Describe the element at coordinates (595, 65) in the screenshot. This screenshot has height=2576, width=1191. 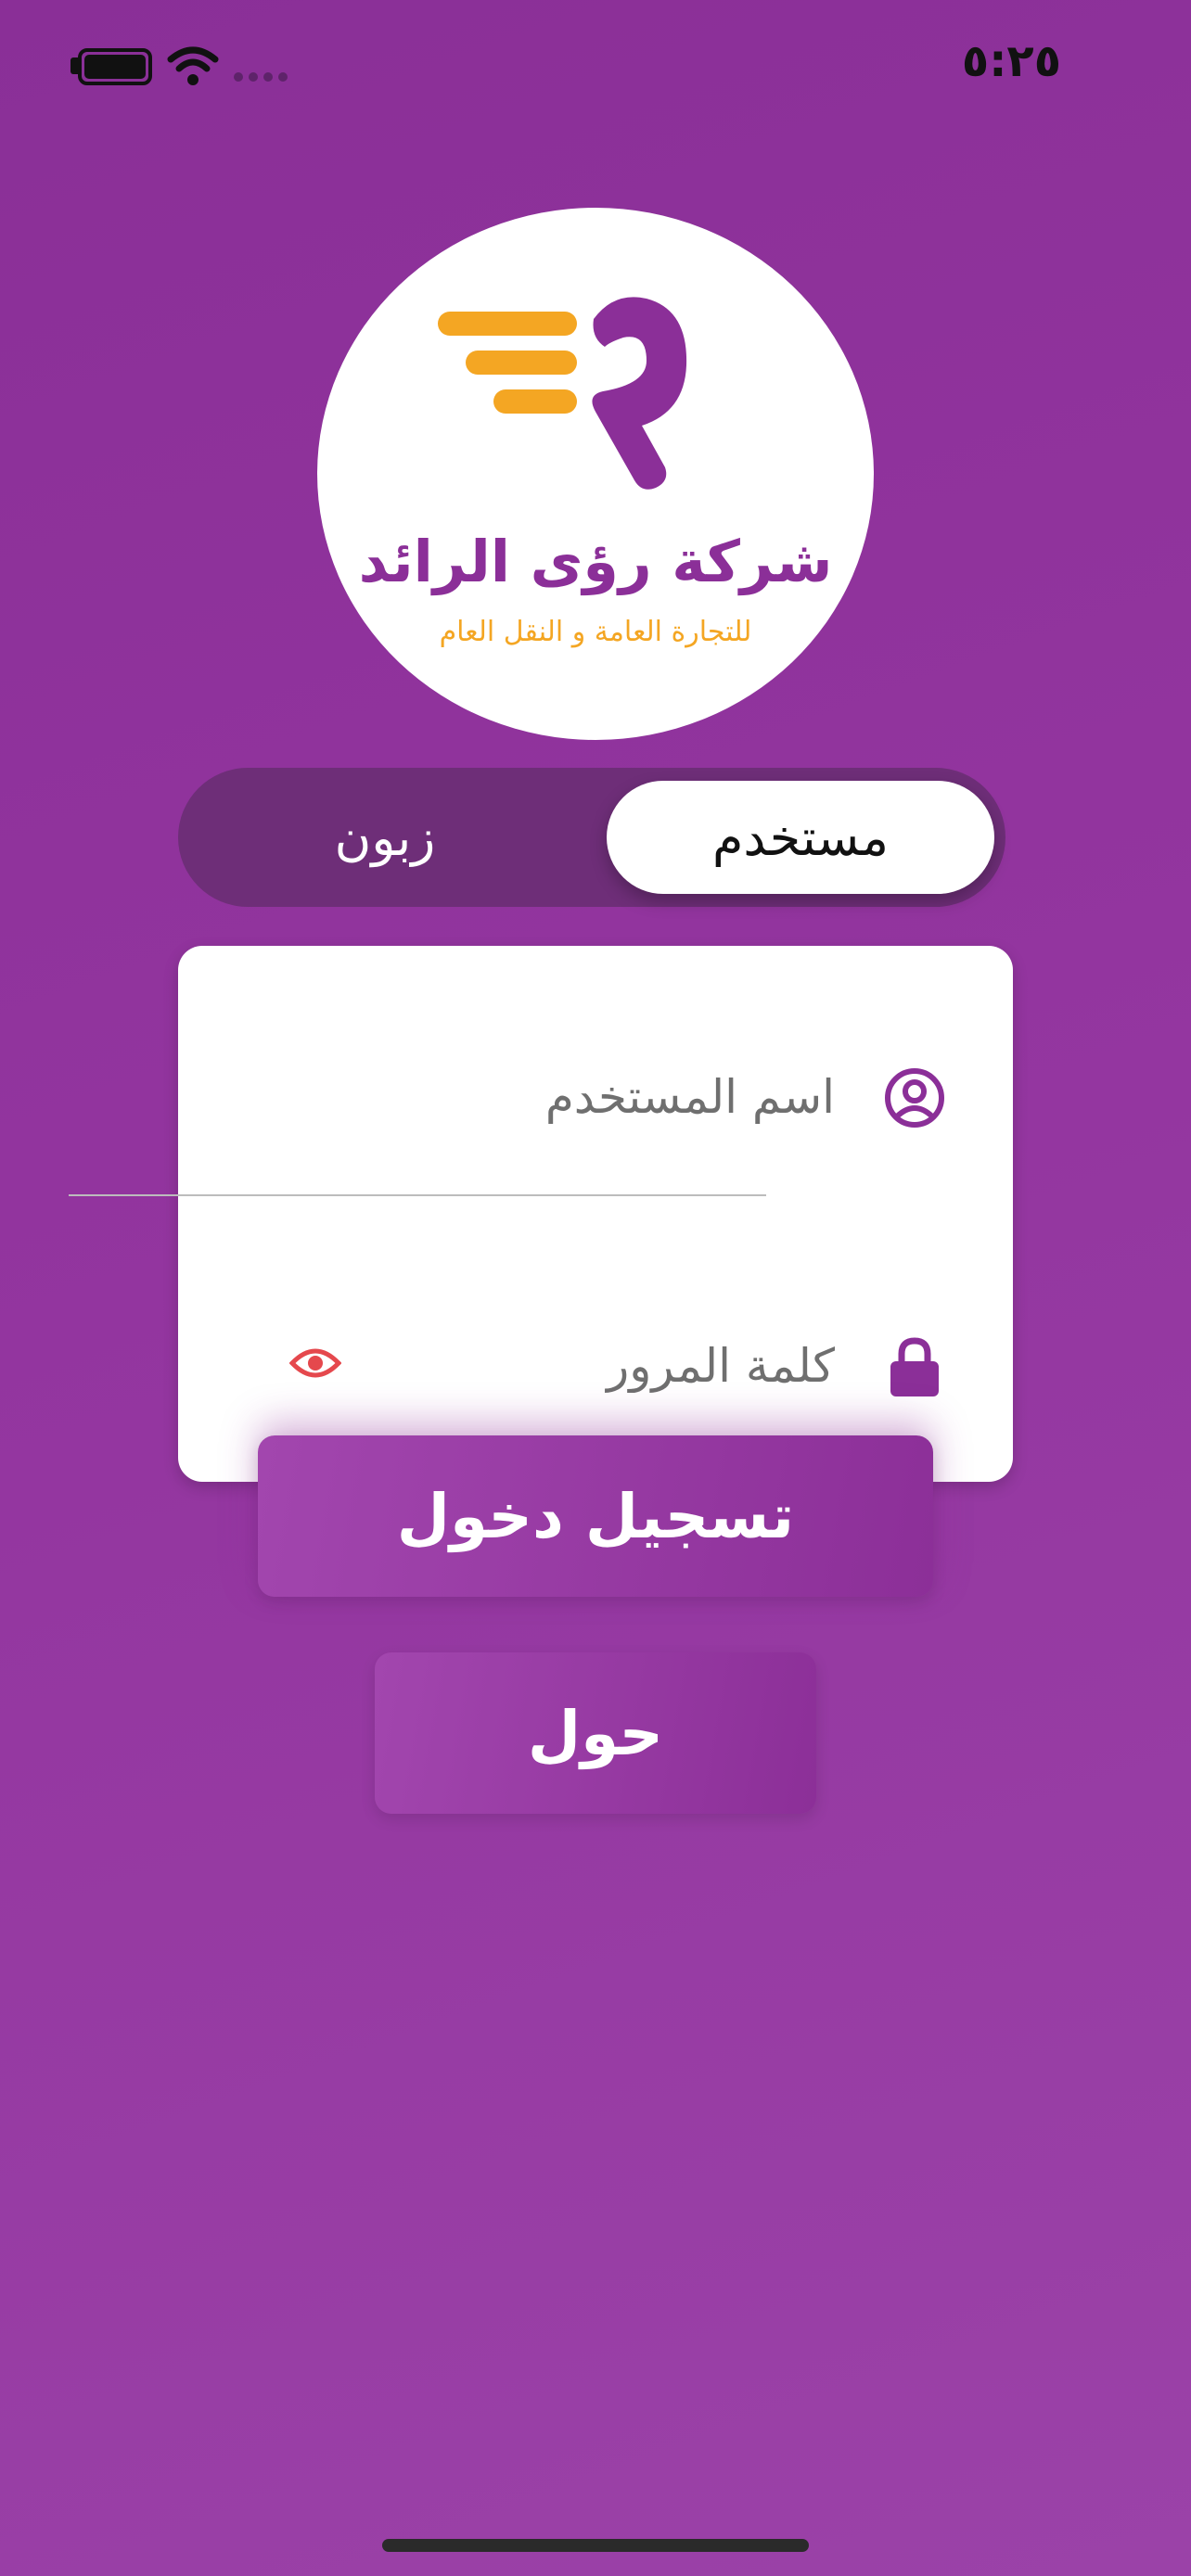
I see `status-bar: ٥:٢٥` at that location.